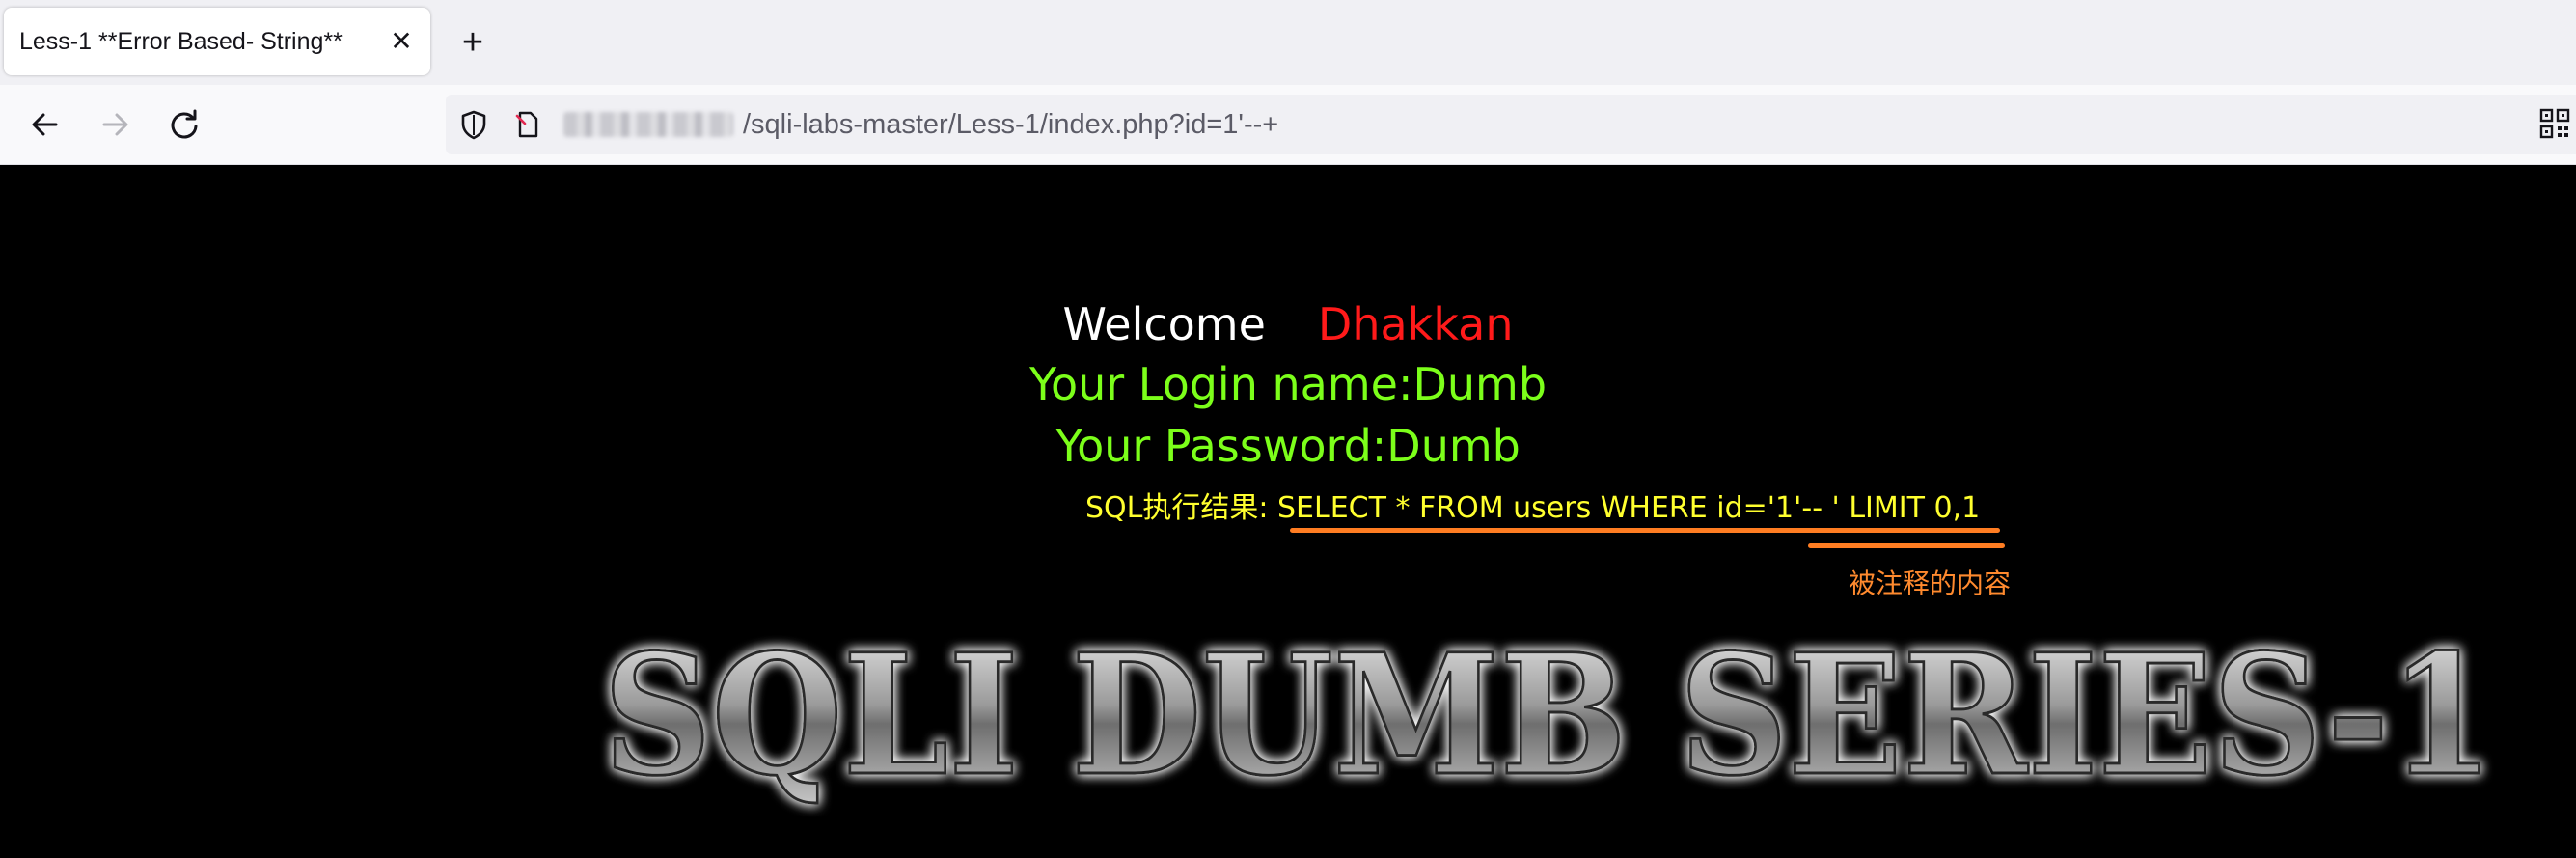  I want to click on new-tab-button: +, so click(473, 42).